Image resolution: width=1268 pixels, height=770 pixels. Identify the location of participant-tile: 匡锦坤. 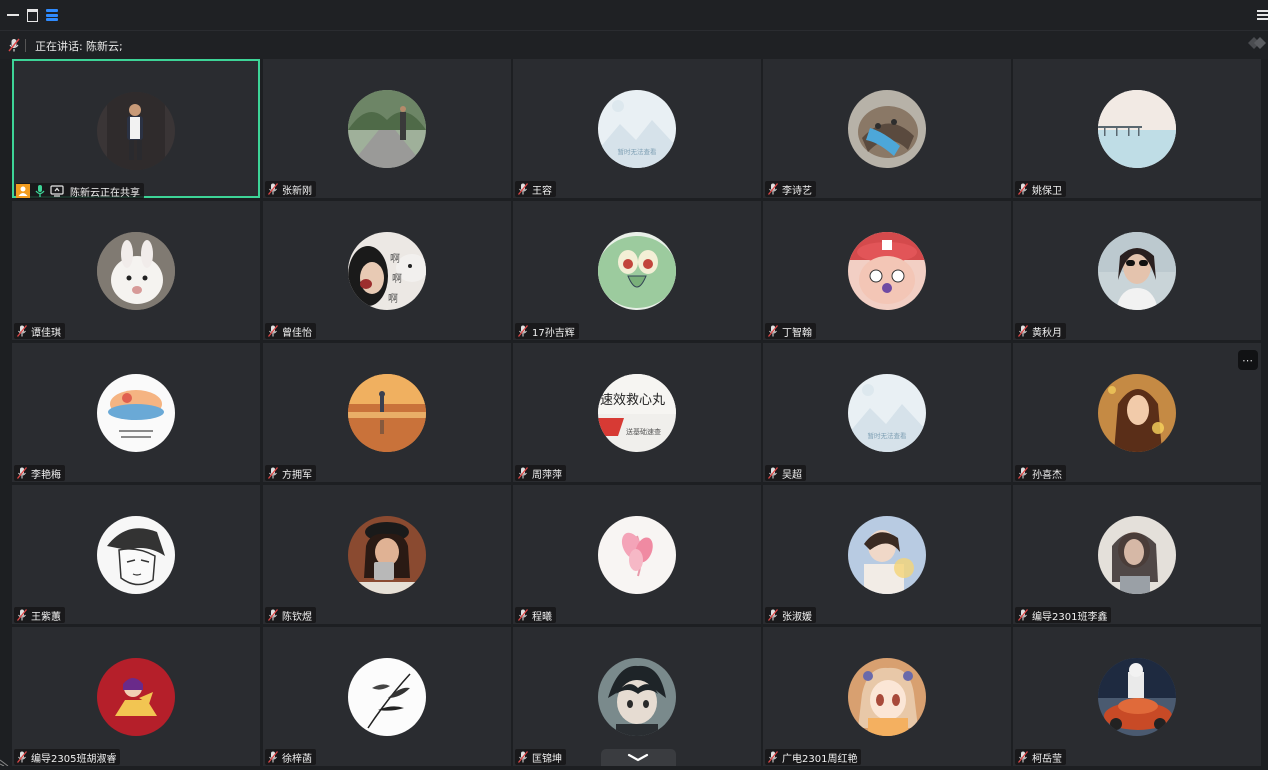
(637, 696).